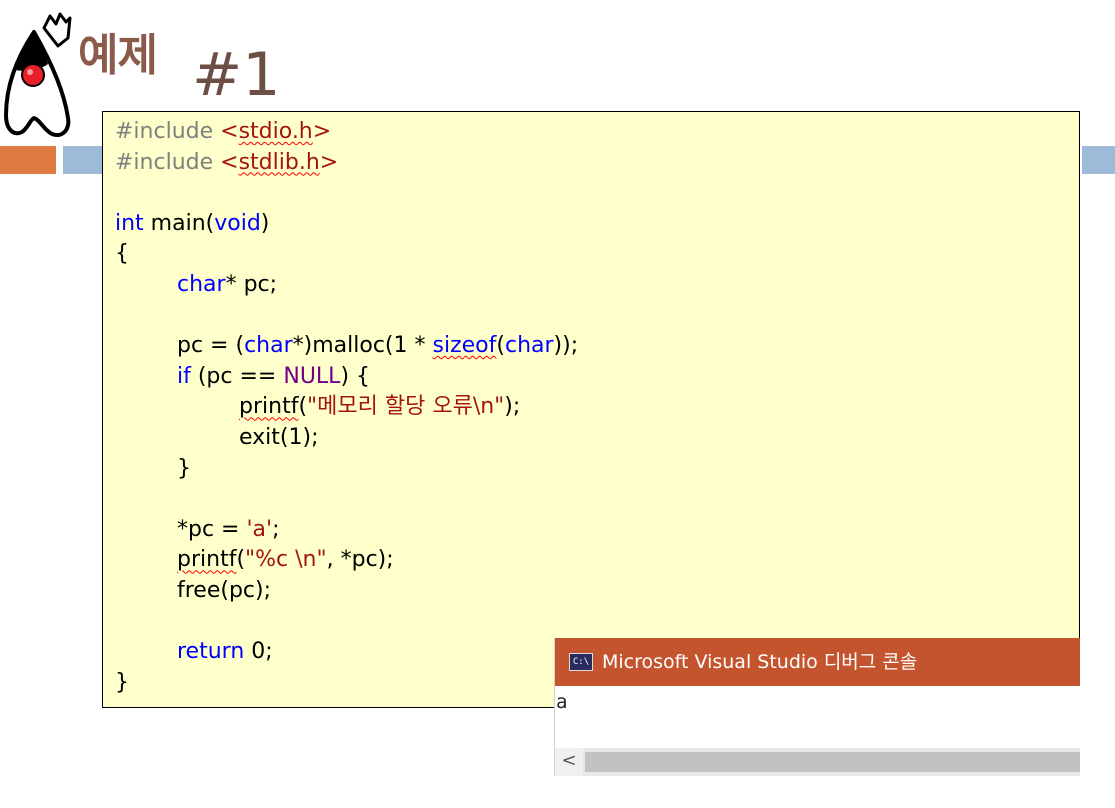 This screenshot has height=808, width=1115. I want to click on code-token: exit(1);, so click(279, 437).